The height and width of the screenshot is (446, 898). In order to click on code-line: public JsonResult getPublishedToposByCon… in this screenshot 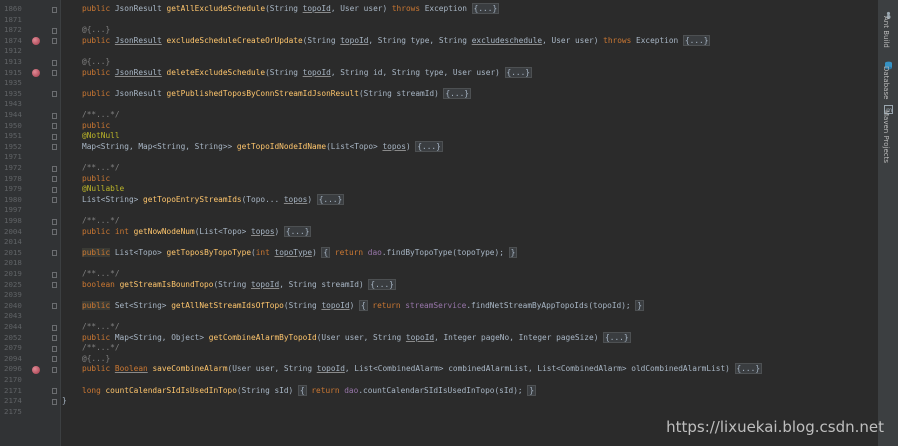, I will do `click(276, 93)`.